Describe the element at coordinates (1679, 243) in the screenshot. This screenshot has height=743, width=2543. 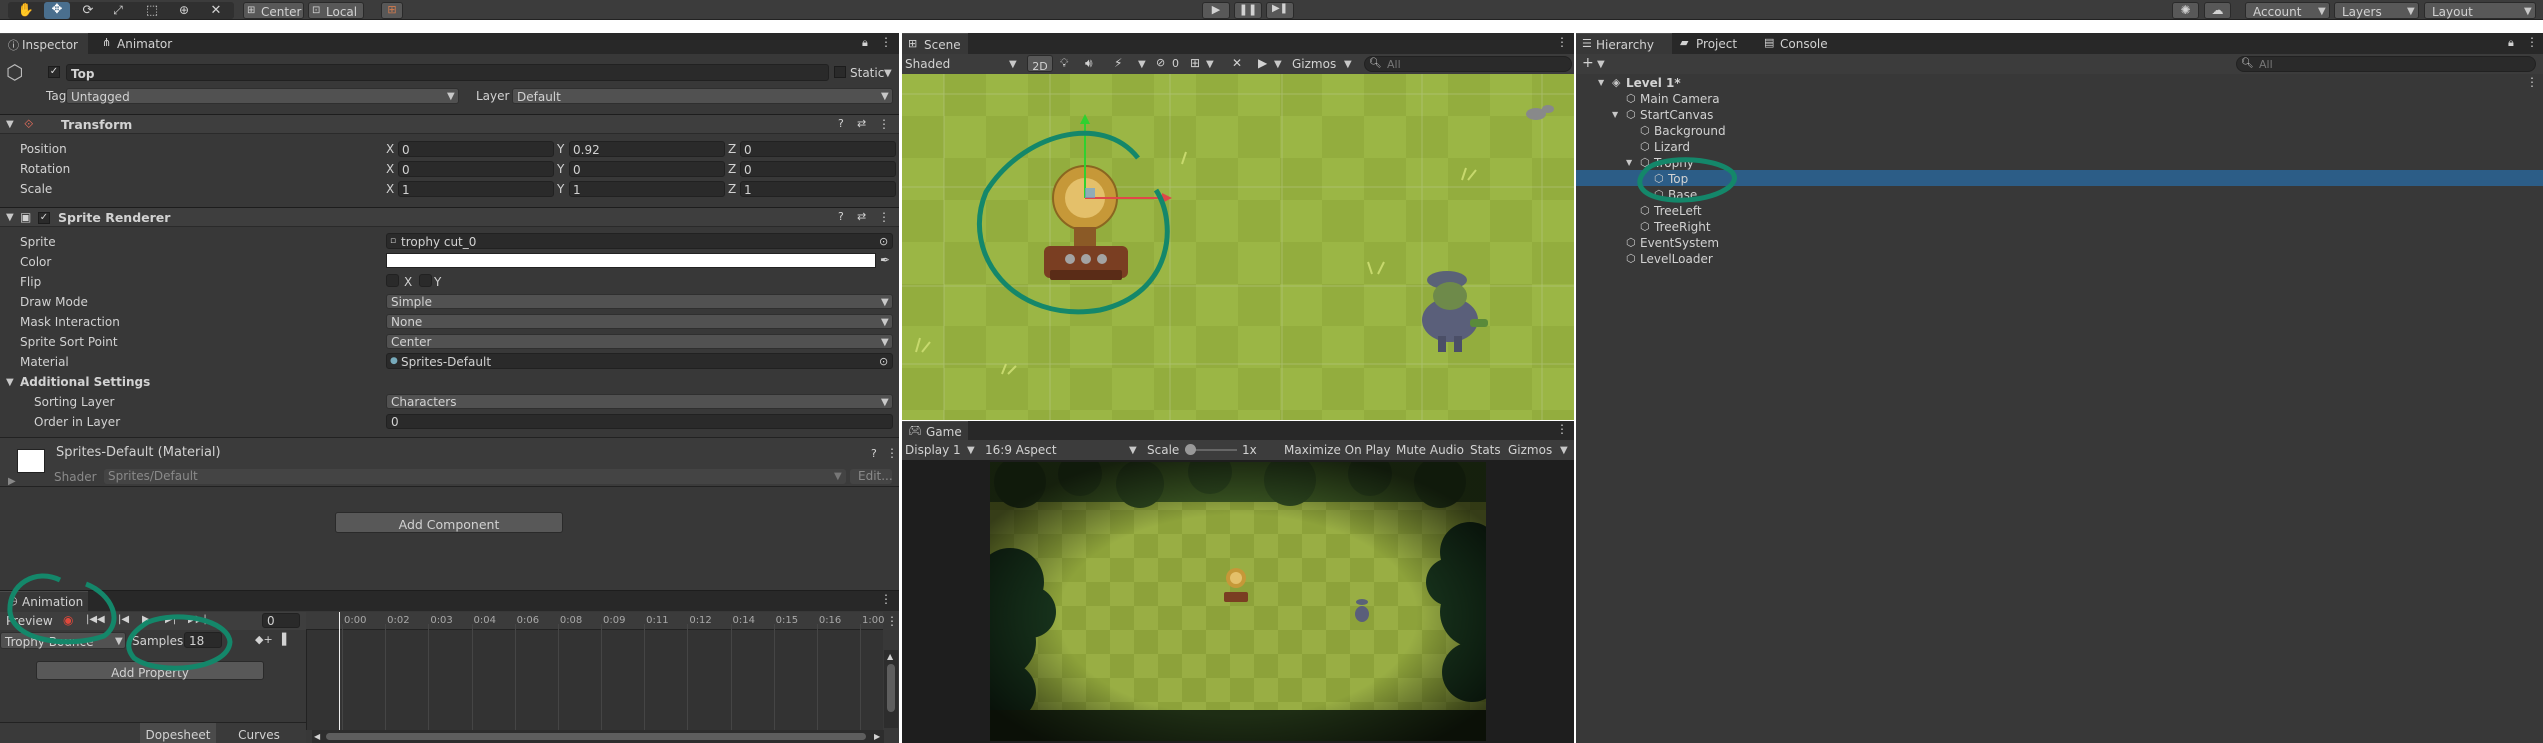
I see `hierarchy-item: EventSystem` at that location.